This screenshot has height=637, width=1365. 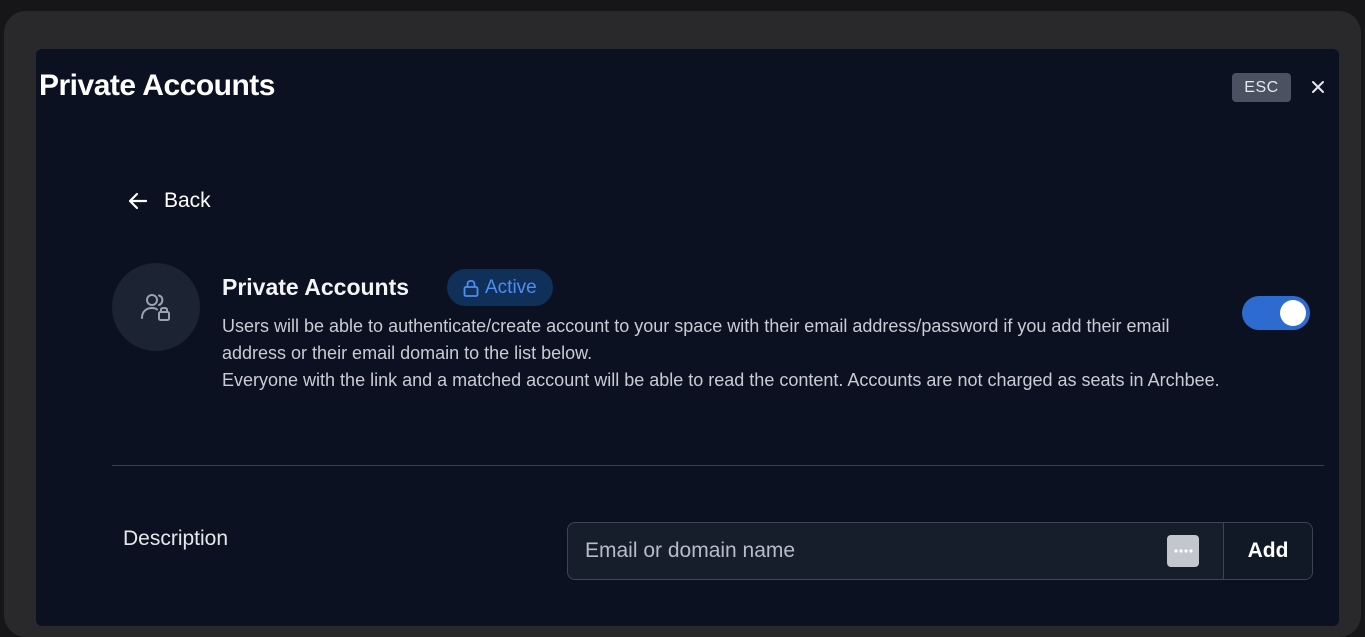 I want to click on lock-icon, so click(x=471, y=288).